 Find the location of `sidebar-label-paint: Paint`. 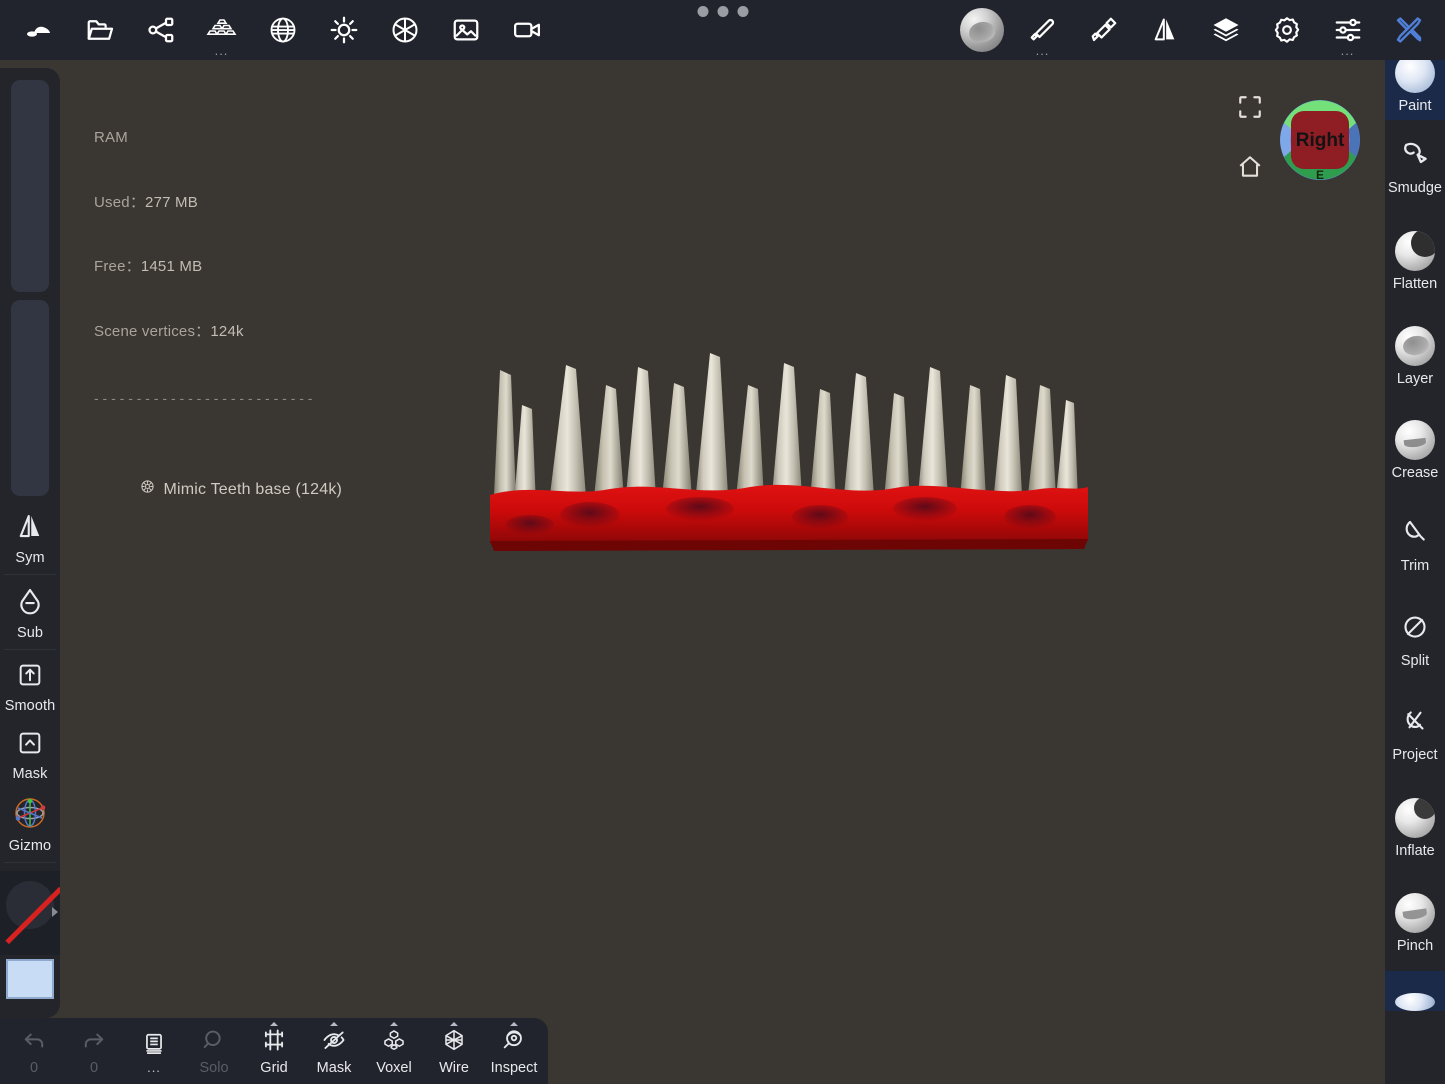

sidebar-label-paint: Paint is located at coordinates (1415, 105).